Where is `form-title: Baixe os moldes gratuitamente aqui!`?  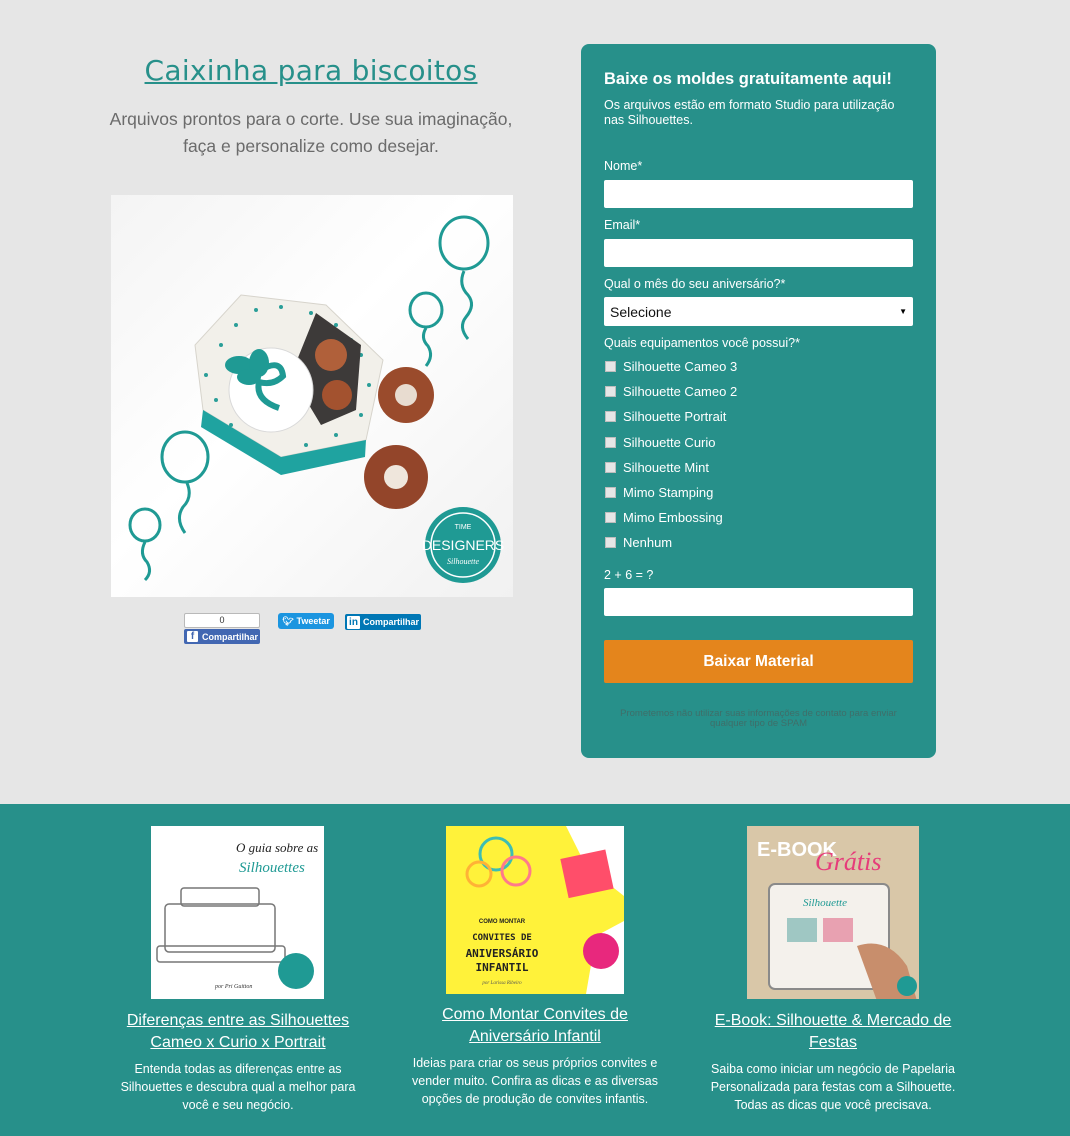
form-title: Baixe os moldes gratuitamente aqui! is located at coordinates (748, 79).